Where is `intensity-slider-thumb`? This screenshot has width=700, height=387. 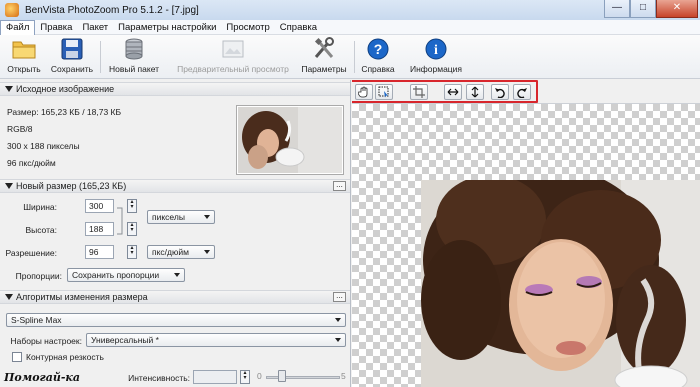
intensity-slider-thumb is located at coordinates (282, 376).